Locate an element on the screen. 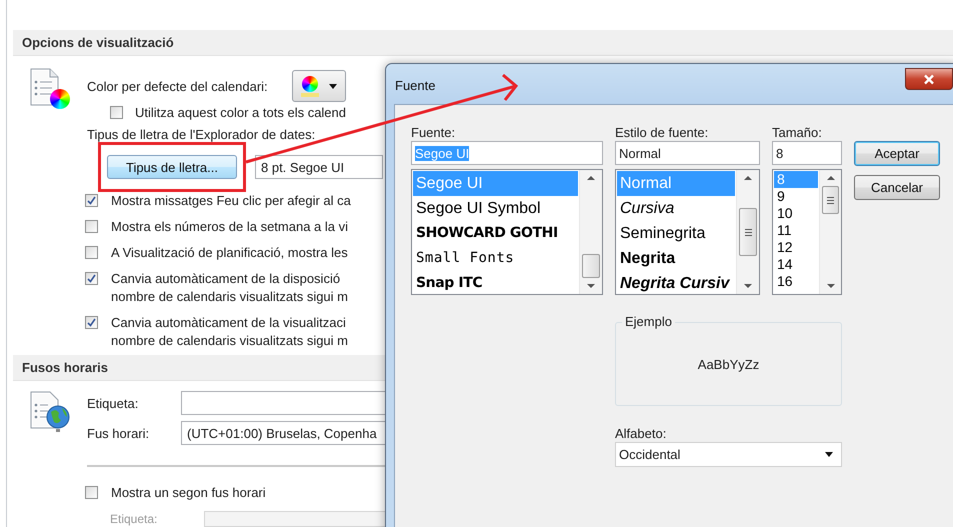  list-item: 14 is located at coordinates (796, 264).